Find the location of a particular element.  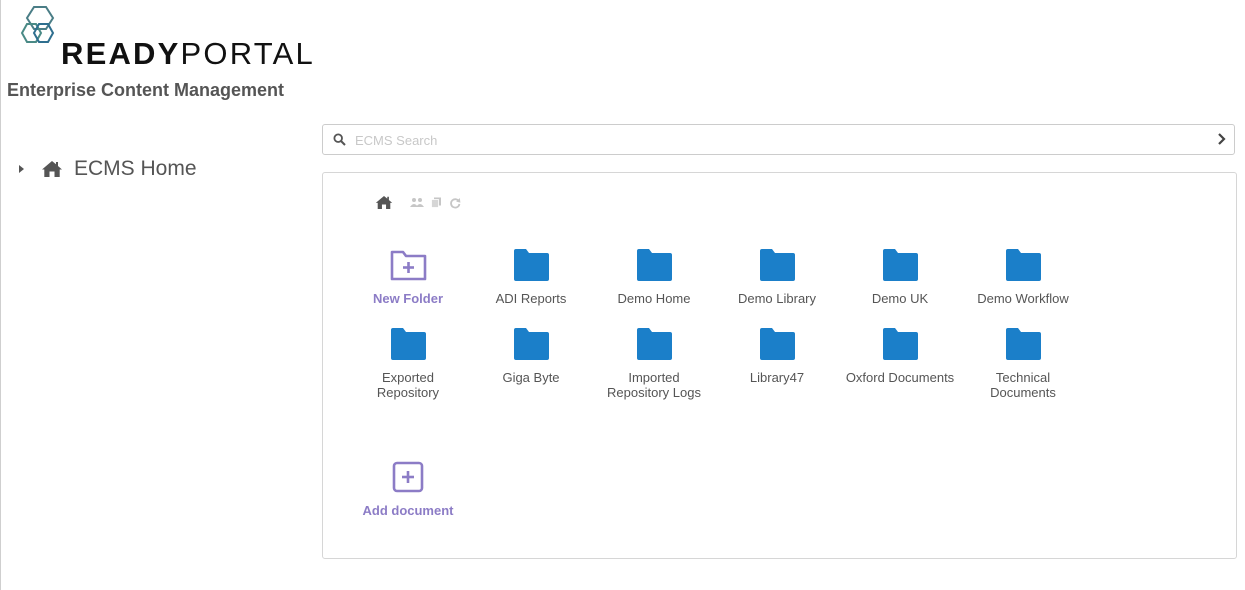

tree-item-ecms-home: ECMS Home is located at coordinates (108, 169).